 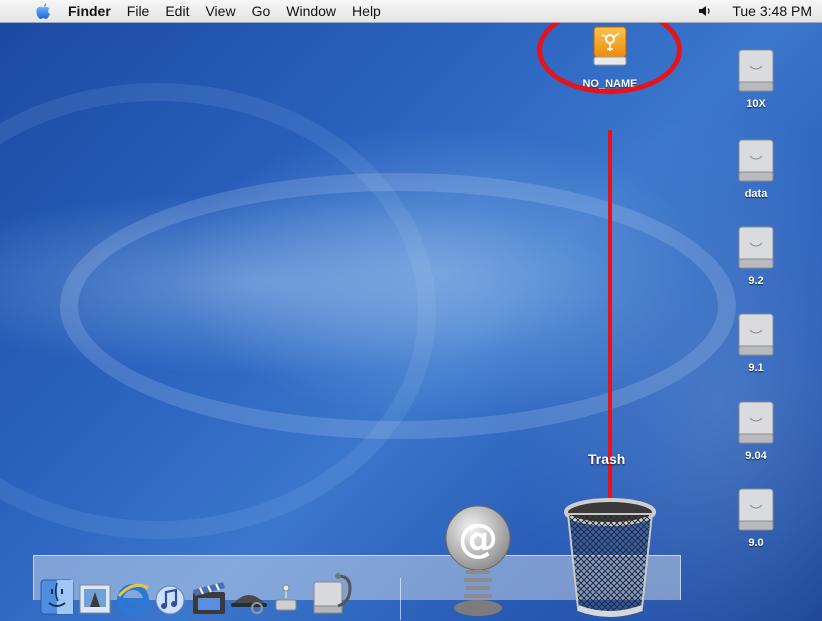 I want to click on disk-label: 9.04, so click(x=756, y=456).